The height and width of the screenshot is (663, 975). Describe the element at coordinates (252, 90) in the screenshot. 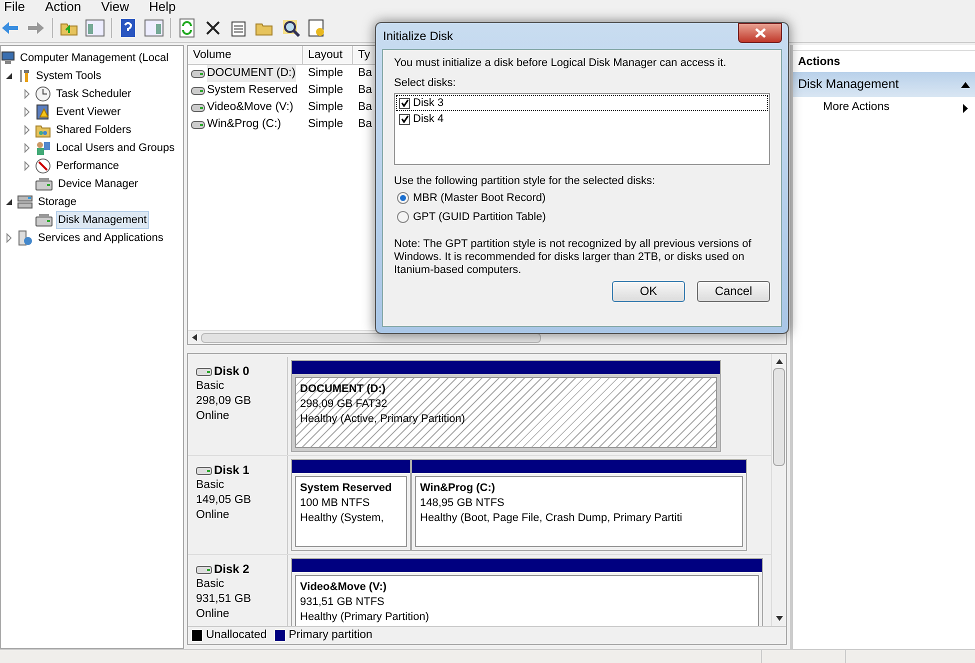

I see `table-cell-text: System Reserved` at that location.